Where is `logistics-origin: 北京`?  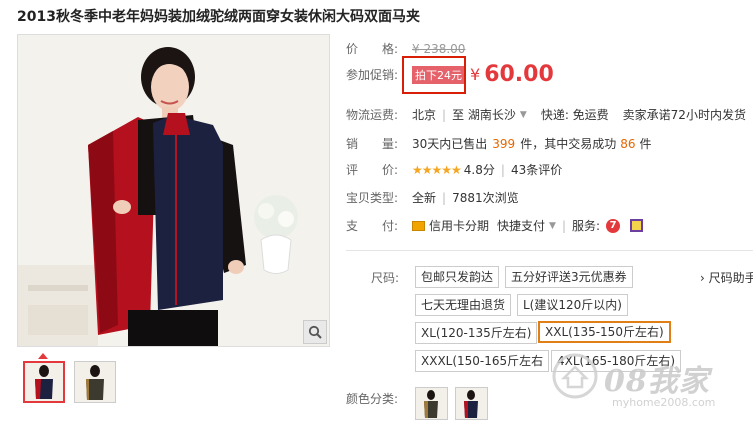
logistics-origin: 北京 is located at coordinates (424, 115).